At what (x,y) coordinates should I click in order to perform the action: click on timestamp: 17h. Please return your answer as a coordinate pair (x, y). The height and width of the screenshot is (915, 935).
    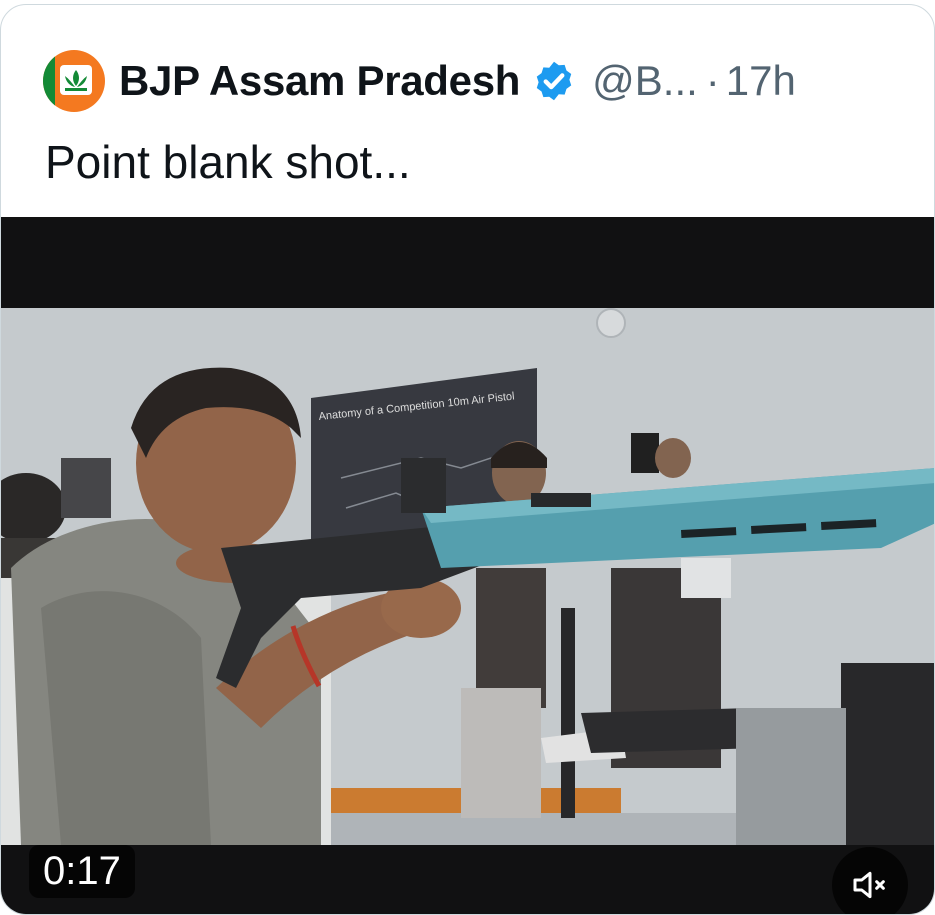
    Looking at the image, I should click on (761, 81).